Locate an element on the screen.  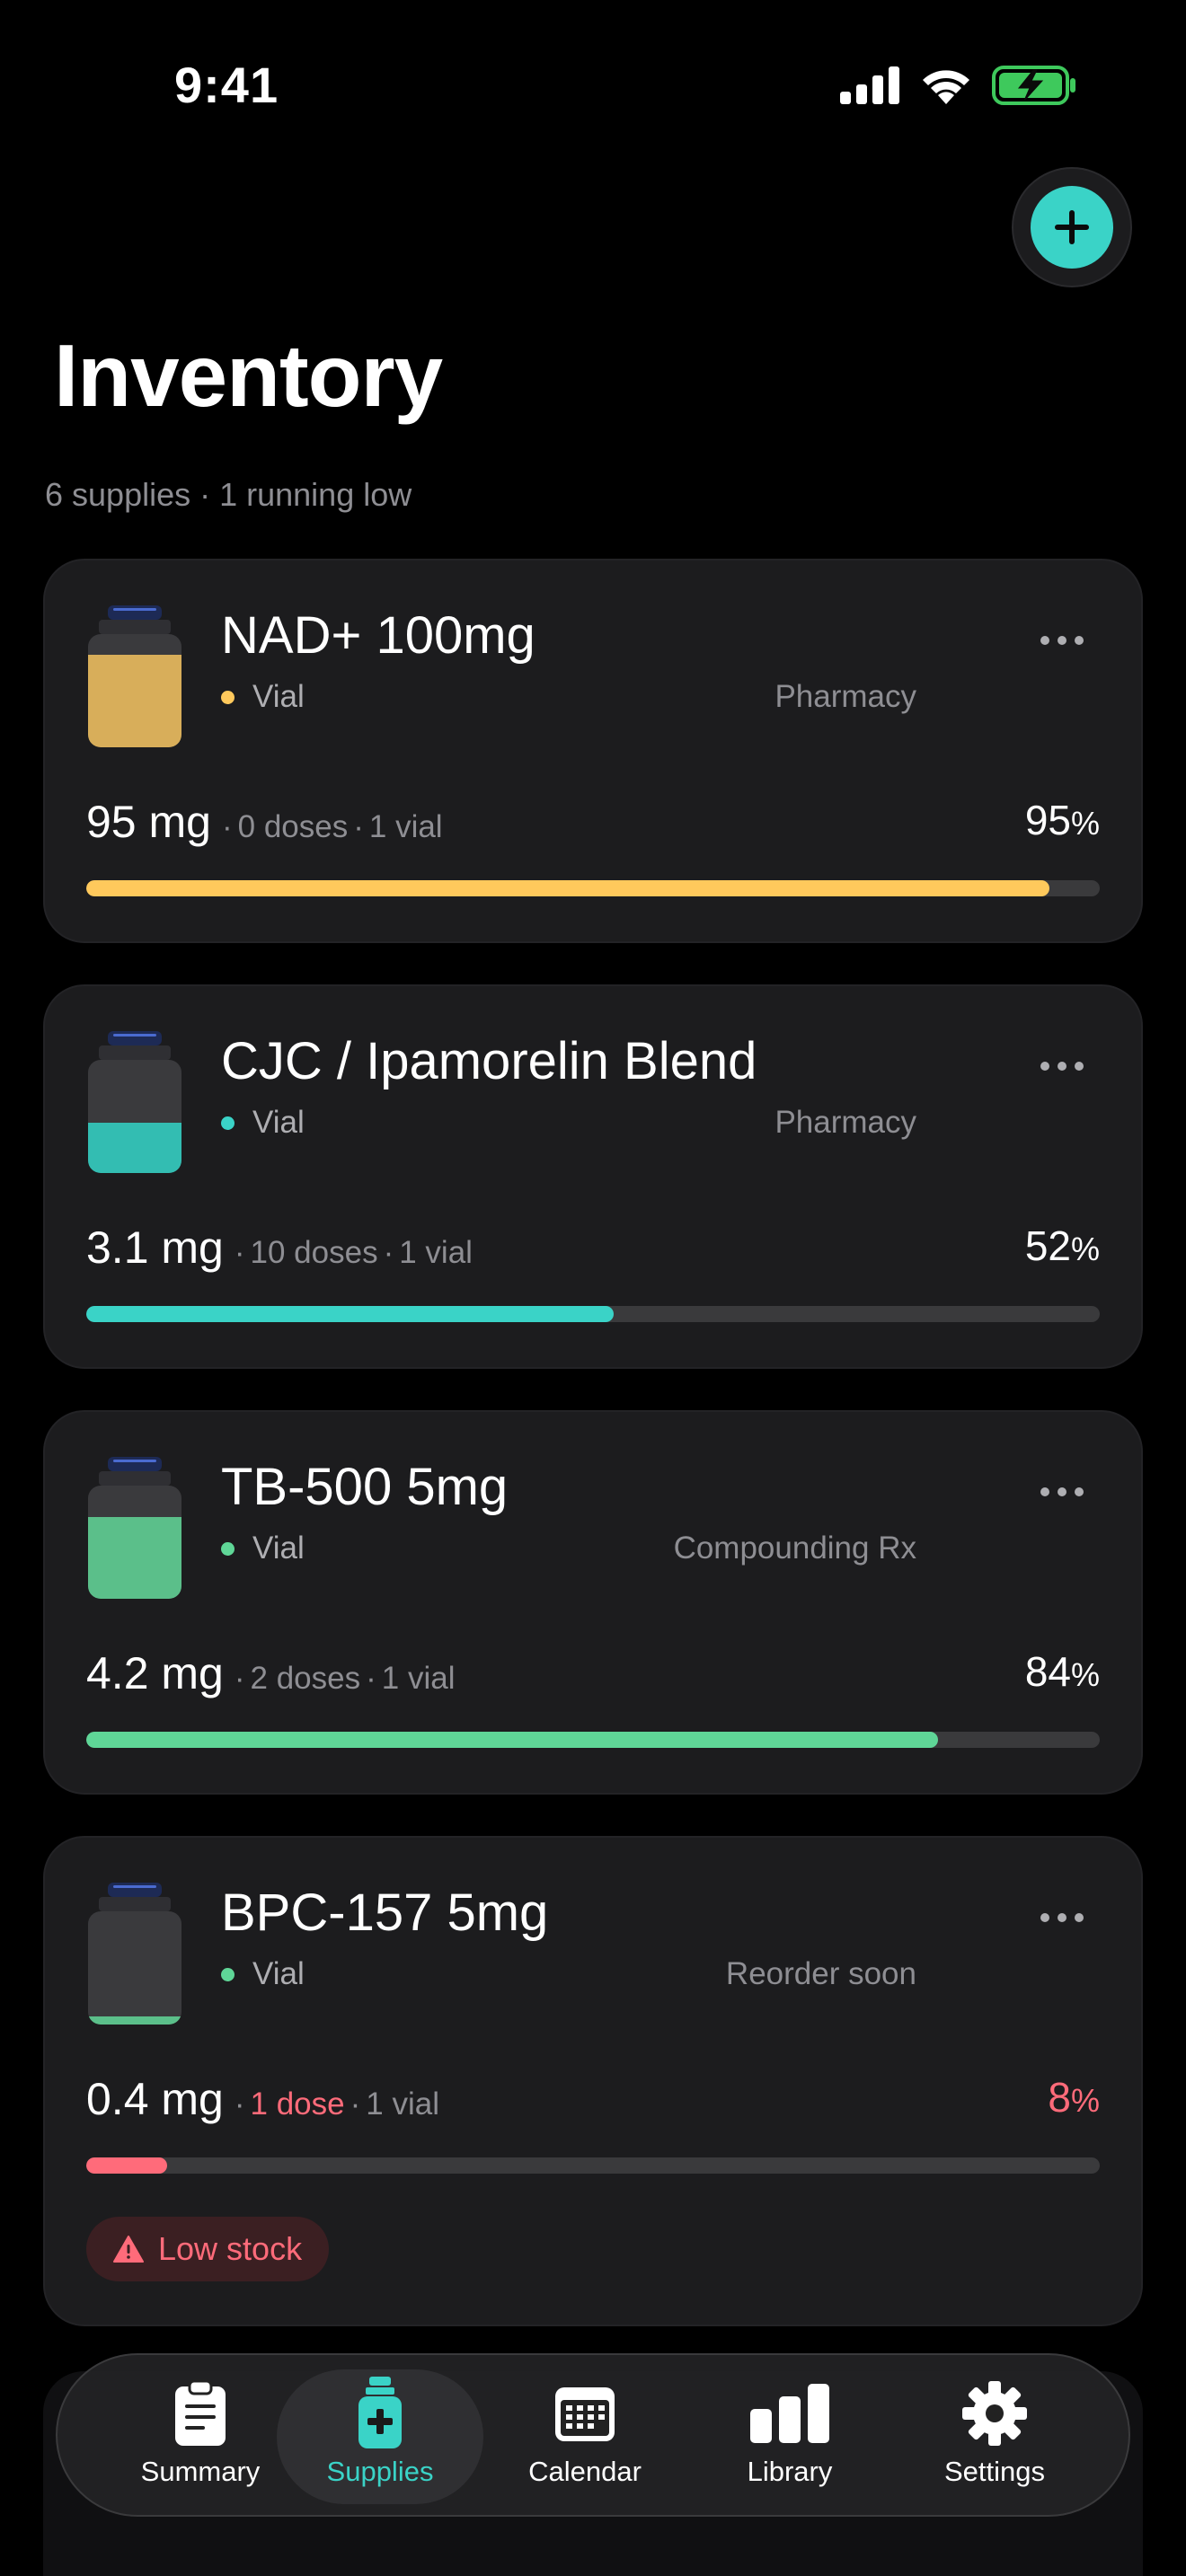
amount-row: 95 mg · 0 doses · 1 vial is located at coordinates (264, 822).